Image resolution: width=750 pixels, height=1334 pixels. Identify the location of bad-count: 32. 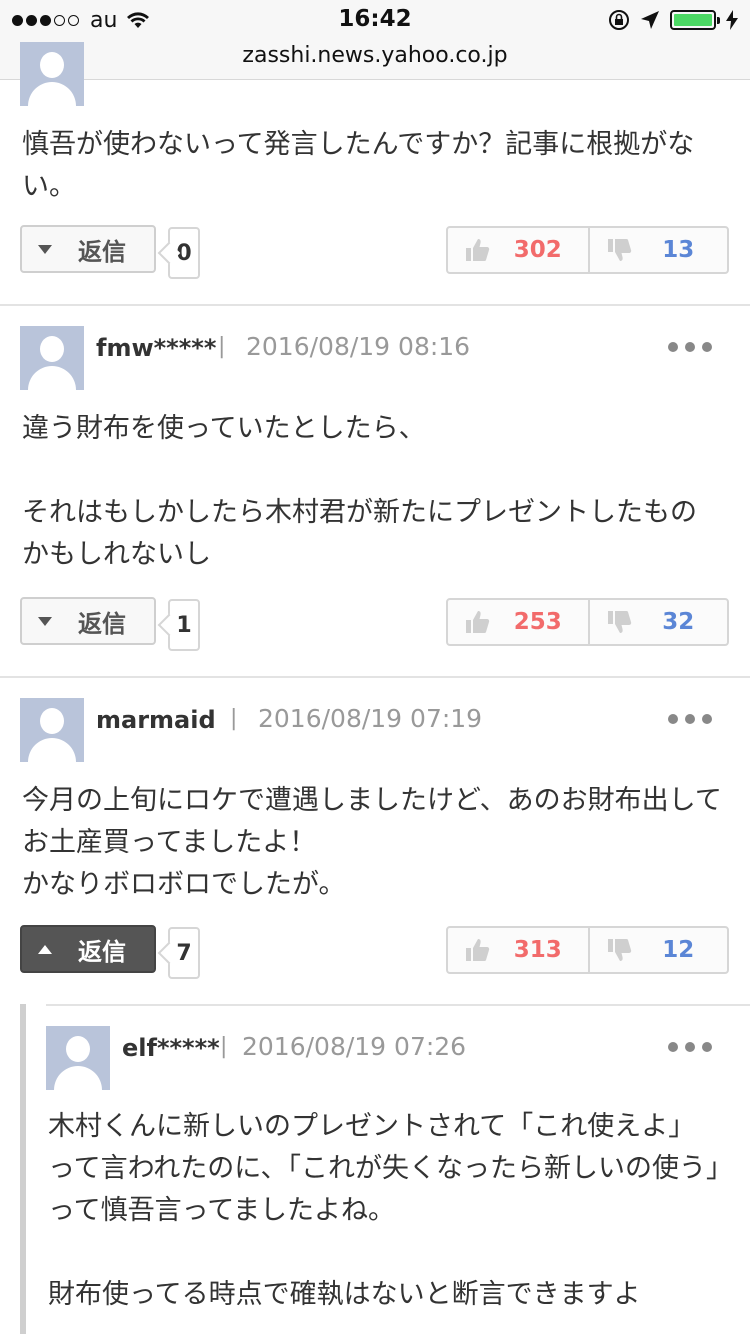
(678, 622).